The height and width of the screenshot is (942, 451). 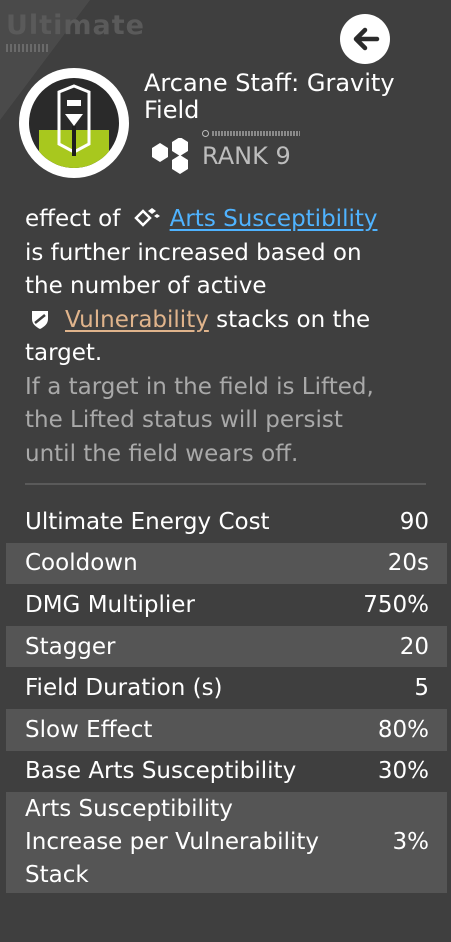 I want to click on stat-label-line: Stack, so click(x=57, y=875).